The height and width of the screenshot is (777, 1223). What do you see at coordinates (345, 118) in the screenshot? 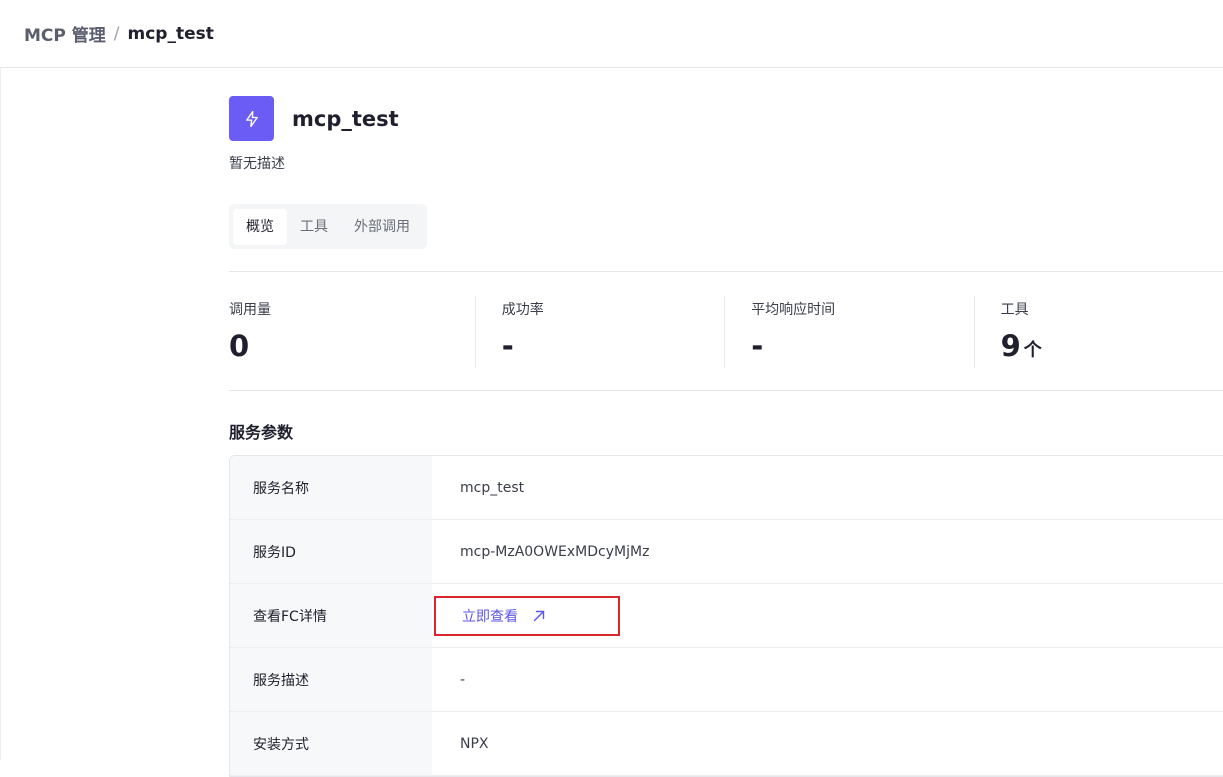
I see `page-title: mcp_test` at bounding box center [345, 118].